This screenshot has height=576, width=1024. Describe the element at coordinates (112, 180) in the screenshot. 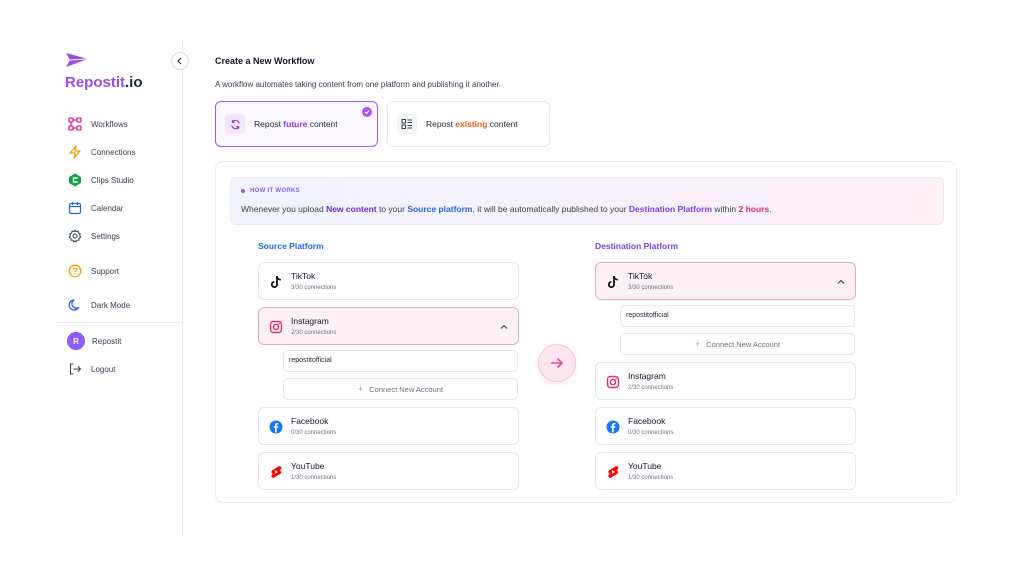

I see `sidebar-item-label: Clips Studio` at that location.